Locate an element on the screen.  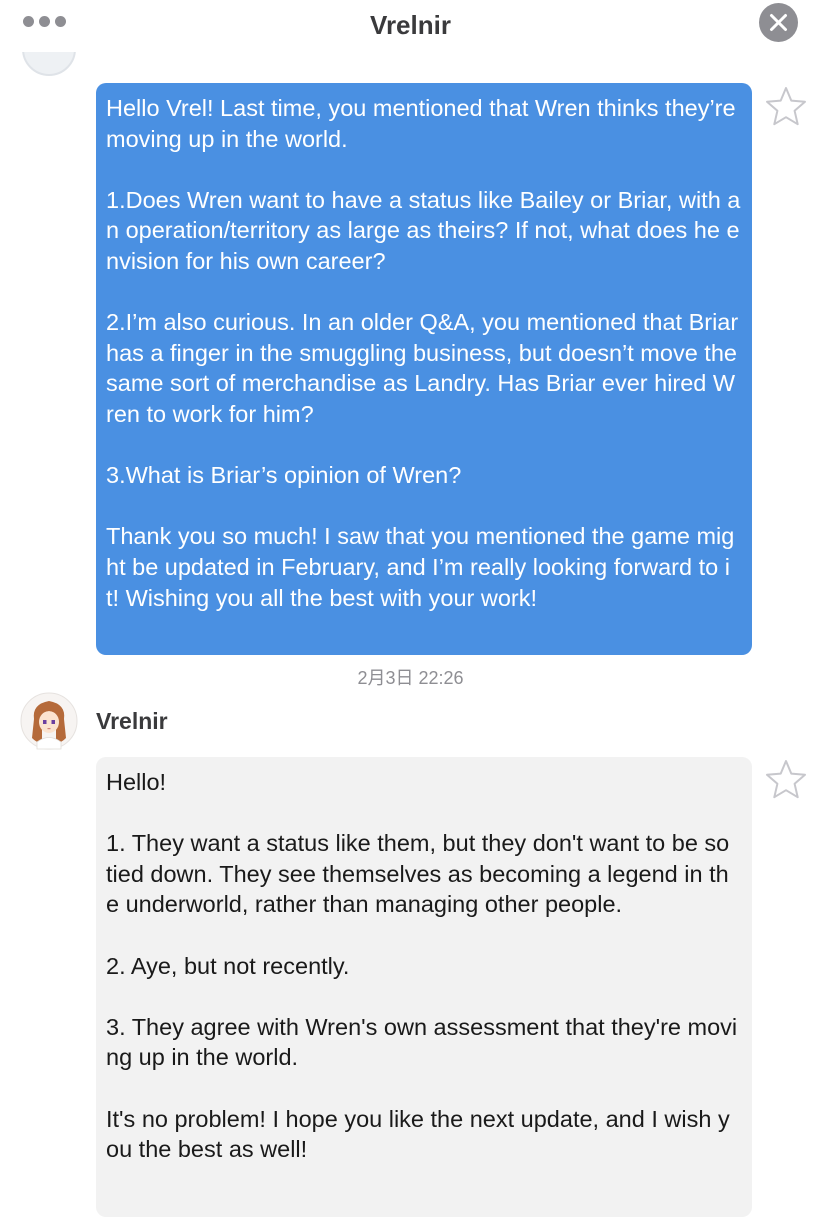
close-icon is located at coordinates (778, 22).